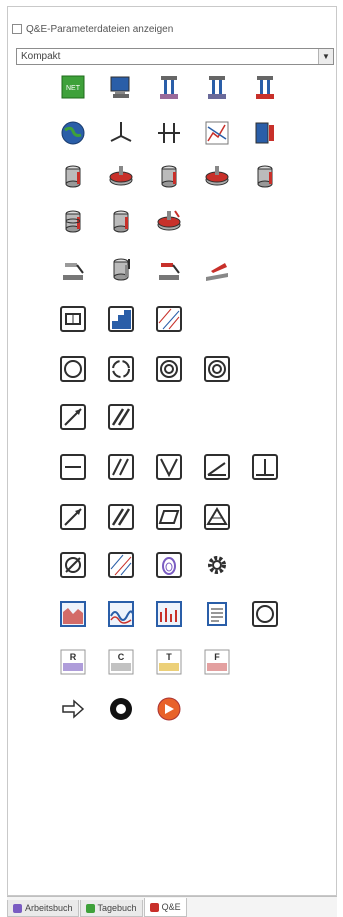 This screenshot has height=917, width=343. Describe the element at coordinates (169, 614) in the screenshot. I see `spectrum-chart-icon` at that location.